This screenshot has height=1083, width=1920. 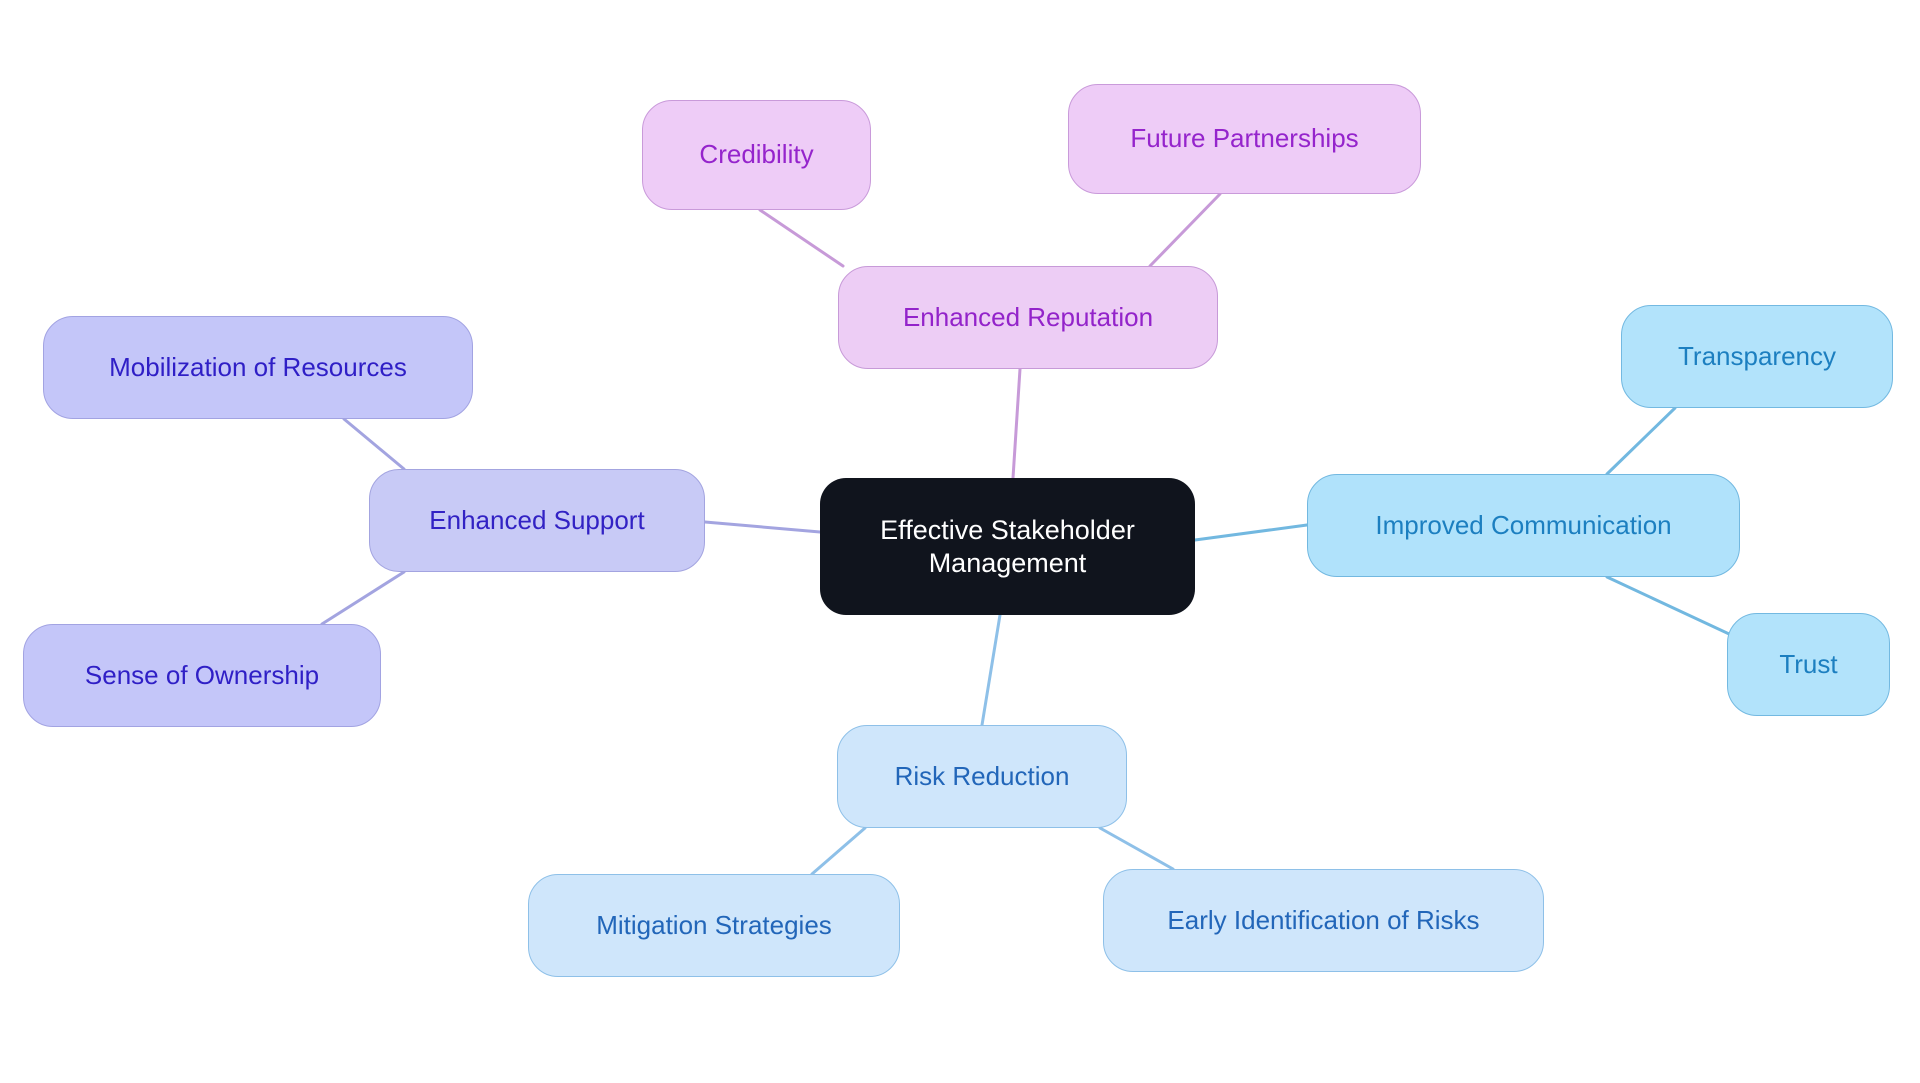 I want to click on mindmap-leaf-credibility: Credibility, so click(x=756, y=155).